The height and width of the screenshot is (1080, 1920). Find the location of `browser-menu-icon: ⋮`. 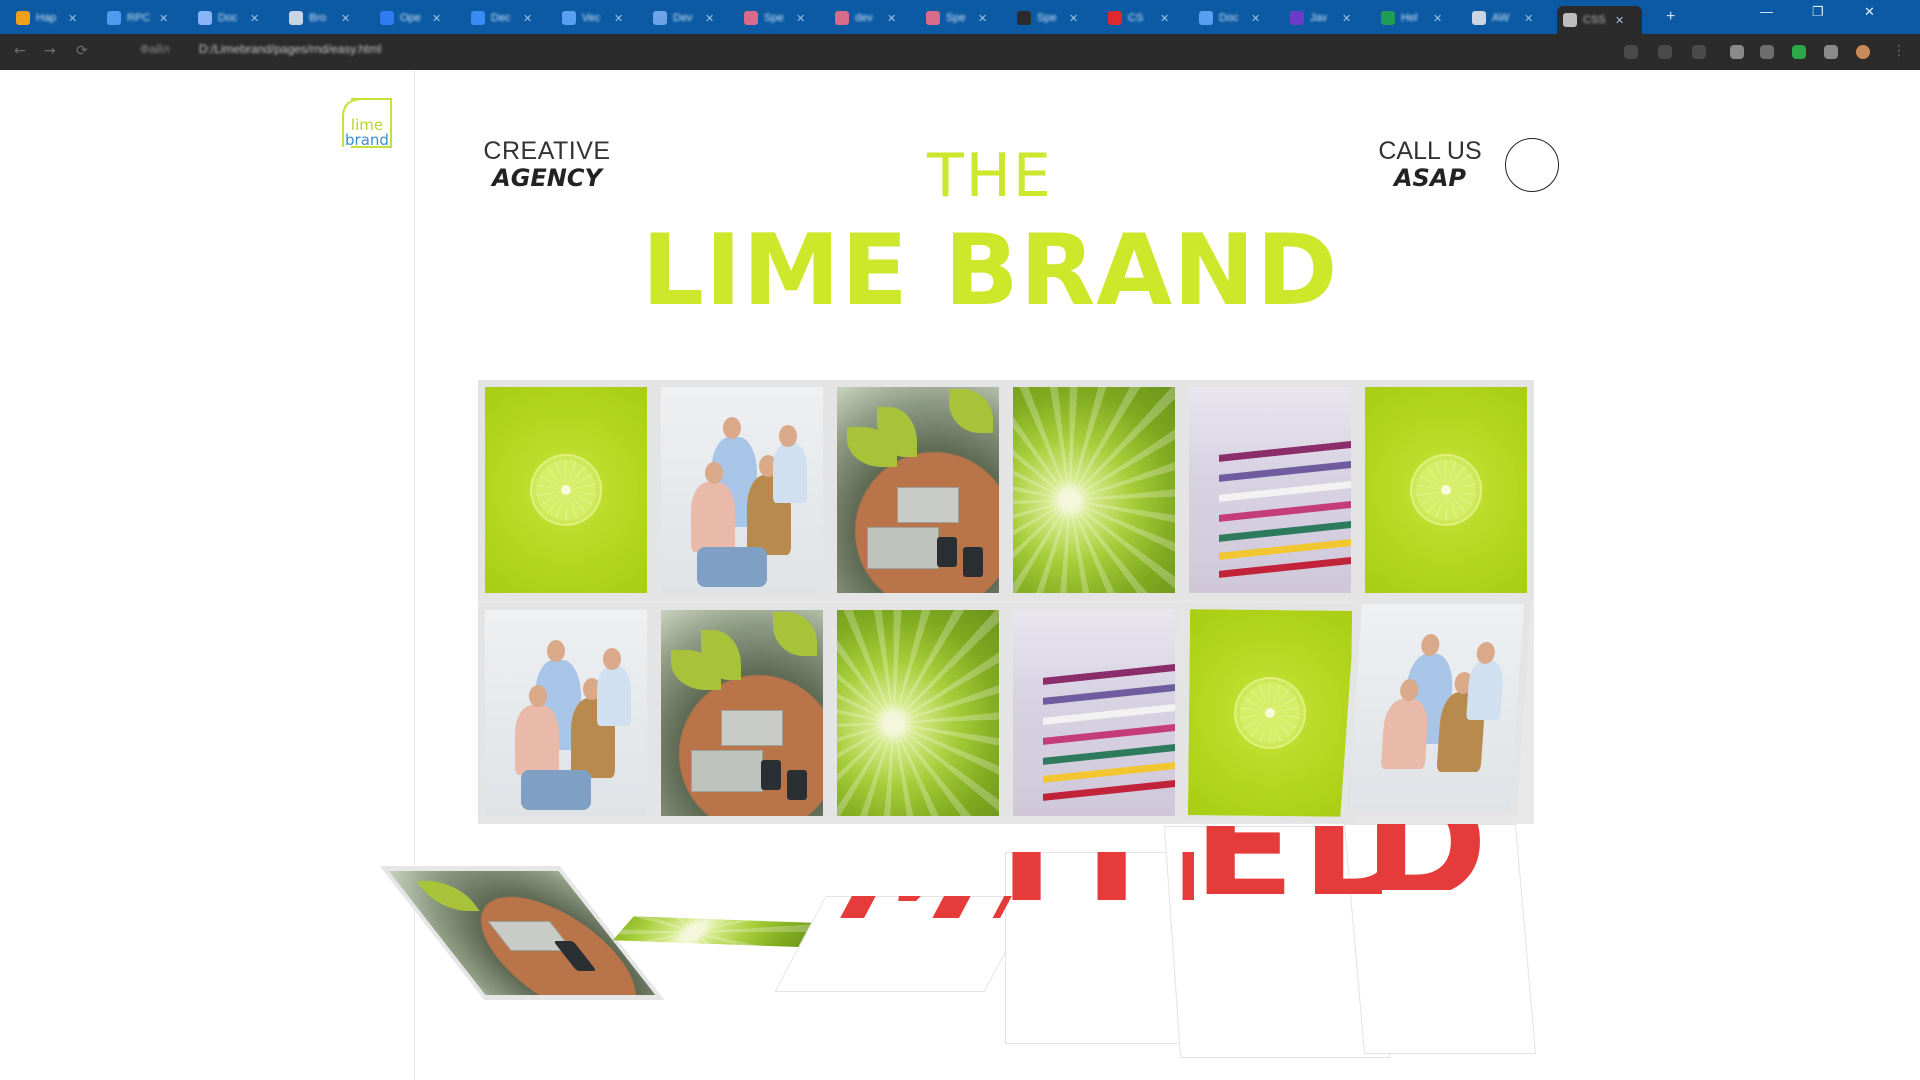

browser-menu-icon: ⋮ is located at coordinates (1899, 51).